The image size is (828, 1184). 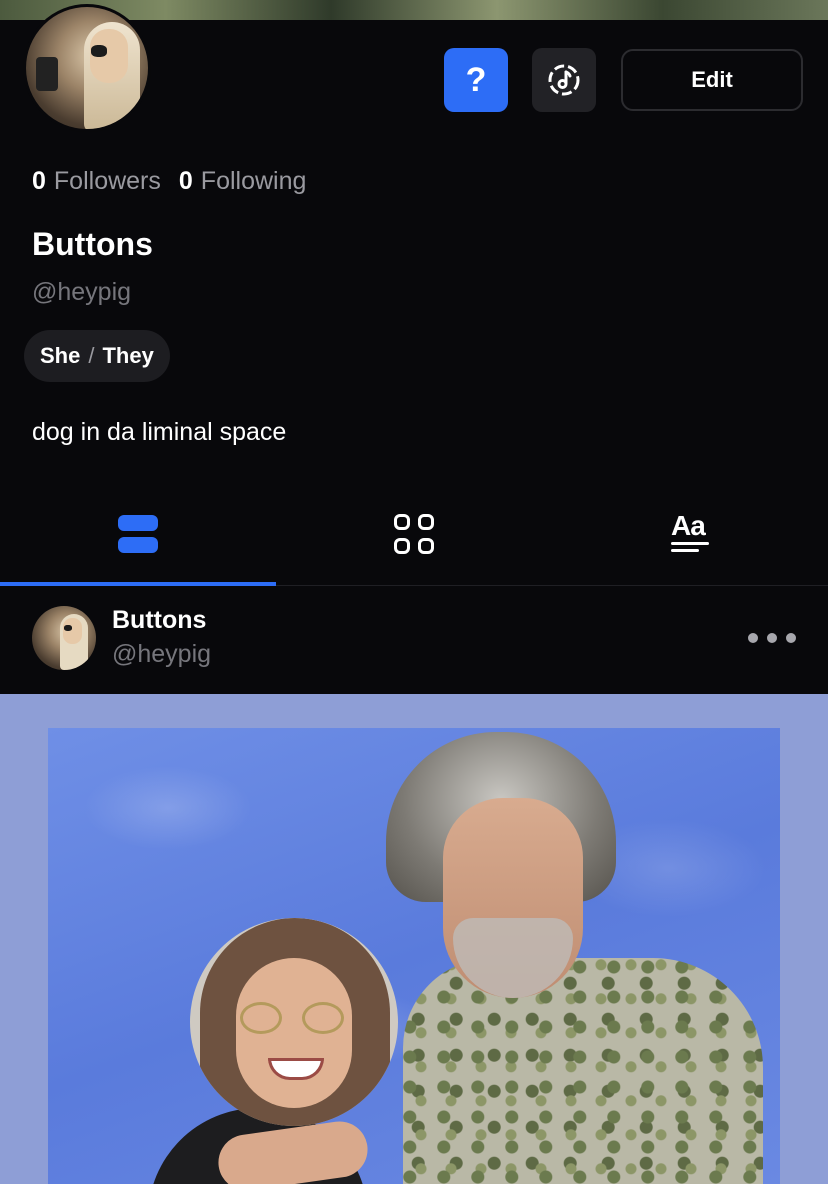 I want to click on pronoun-she: She, so click(x=60, y=355).